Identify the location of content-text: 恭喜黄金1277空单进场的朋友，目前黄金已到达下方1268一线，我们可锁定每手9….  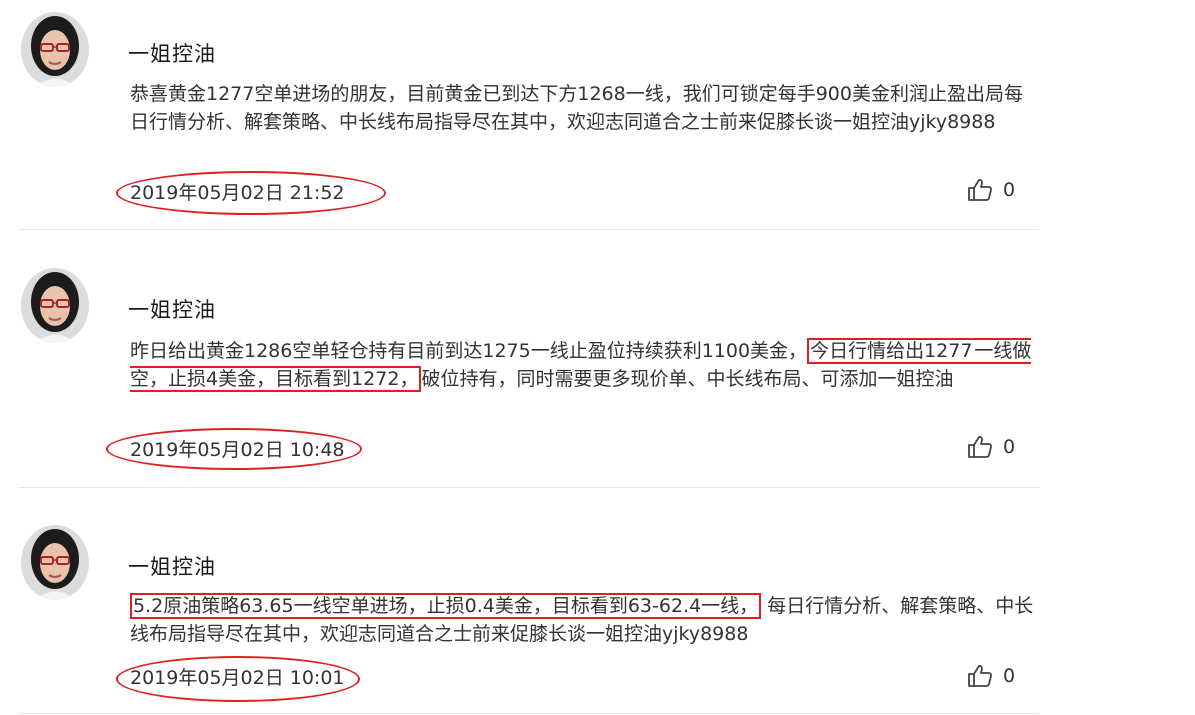
(576, 108).